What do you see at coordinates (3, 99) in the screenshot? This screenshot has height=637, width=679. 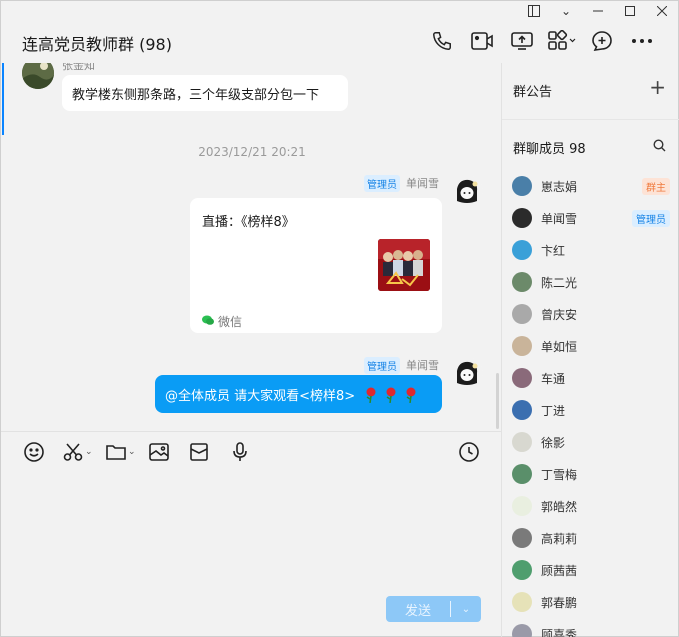 I see `unread-indicator` at bounding box center [3, 99].